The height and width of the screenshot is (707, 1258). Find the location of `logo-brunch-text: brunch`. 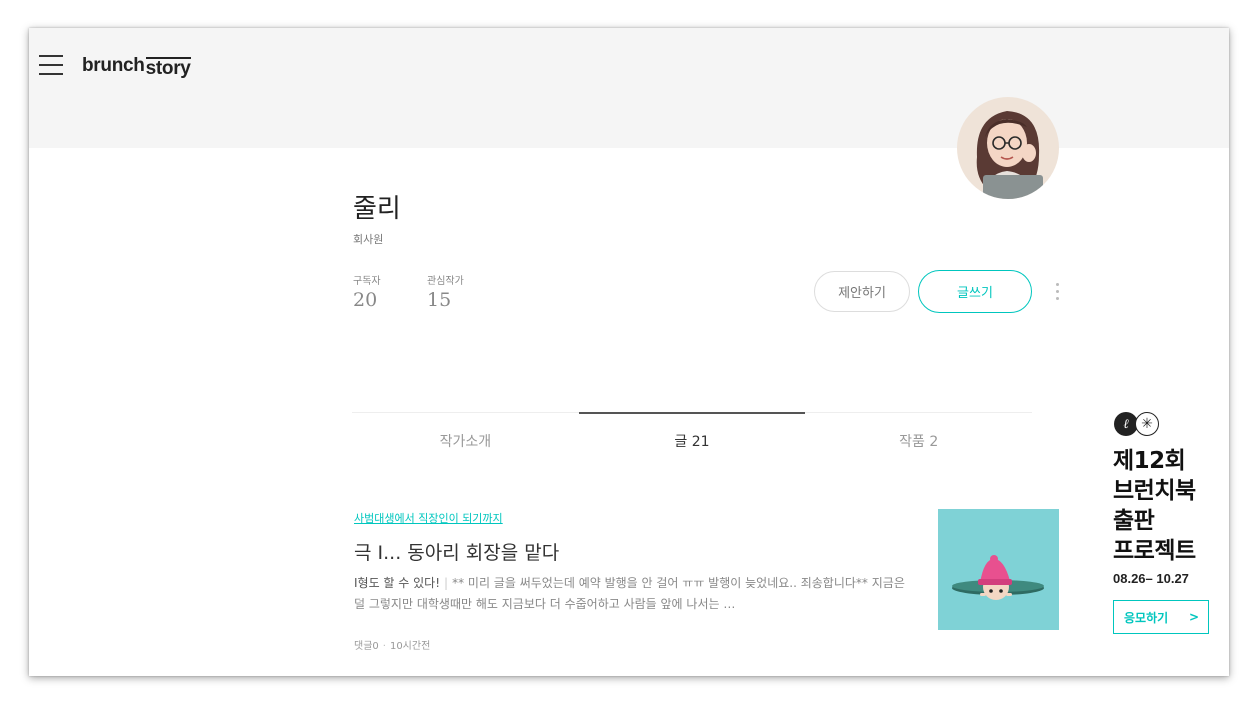

logo-brunch-text: brunch is located at coordinates (113, 65).